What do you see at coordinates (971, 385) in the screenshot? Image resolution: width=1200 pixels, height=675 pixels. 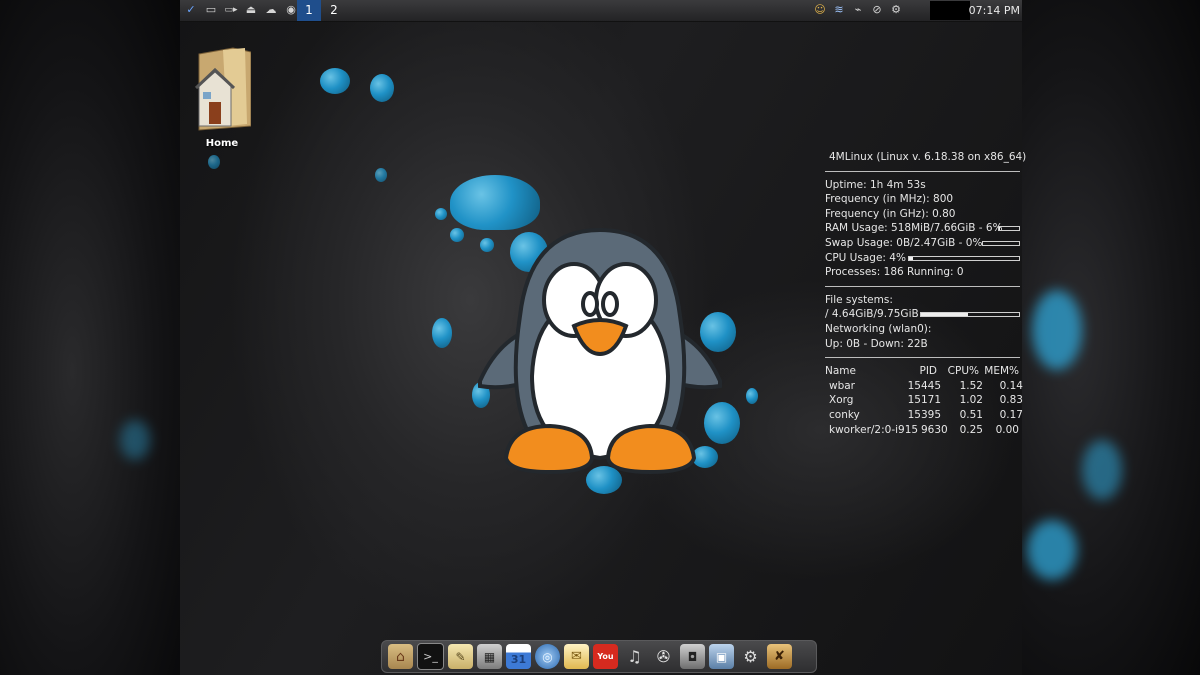 I see `proc-cpu: 1.52` at bounding box center [971, 385].